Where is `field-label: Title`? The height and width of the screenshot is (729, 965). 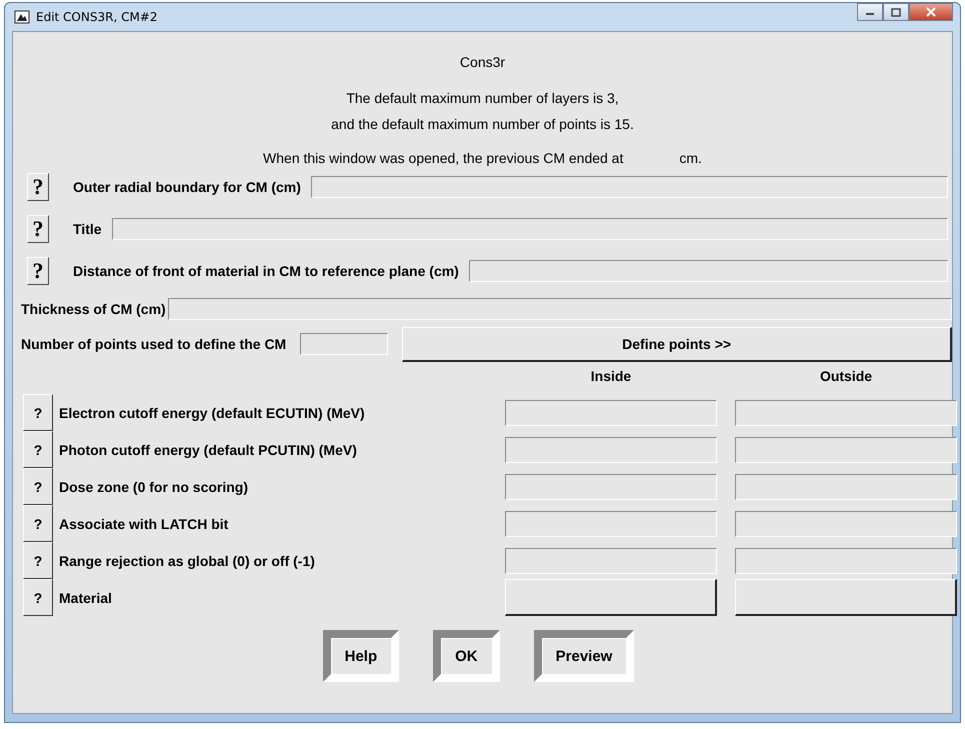
field-label: Title is located at coordinates (87, 229).